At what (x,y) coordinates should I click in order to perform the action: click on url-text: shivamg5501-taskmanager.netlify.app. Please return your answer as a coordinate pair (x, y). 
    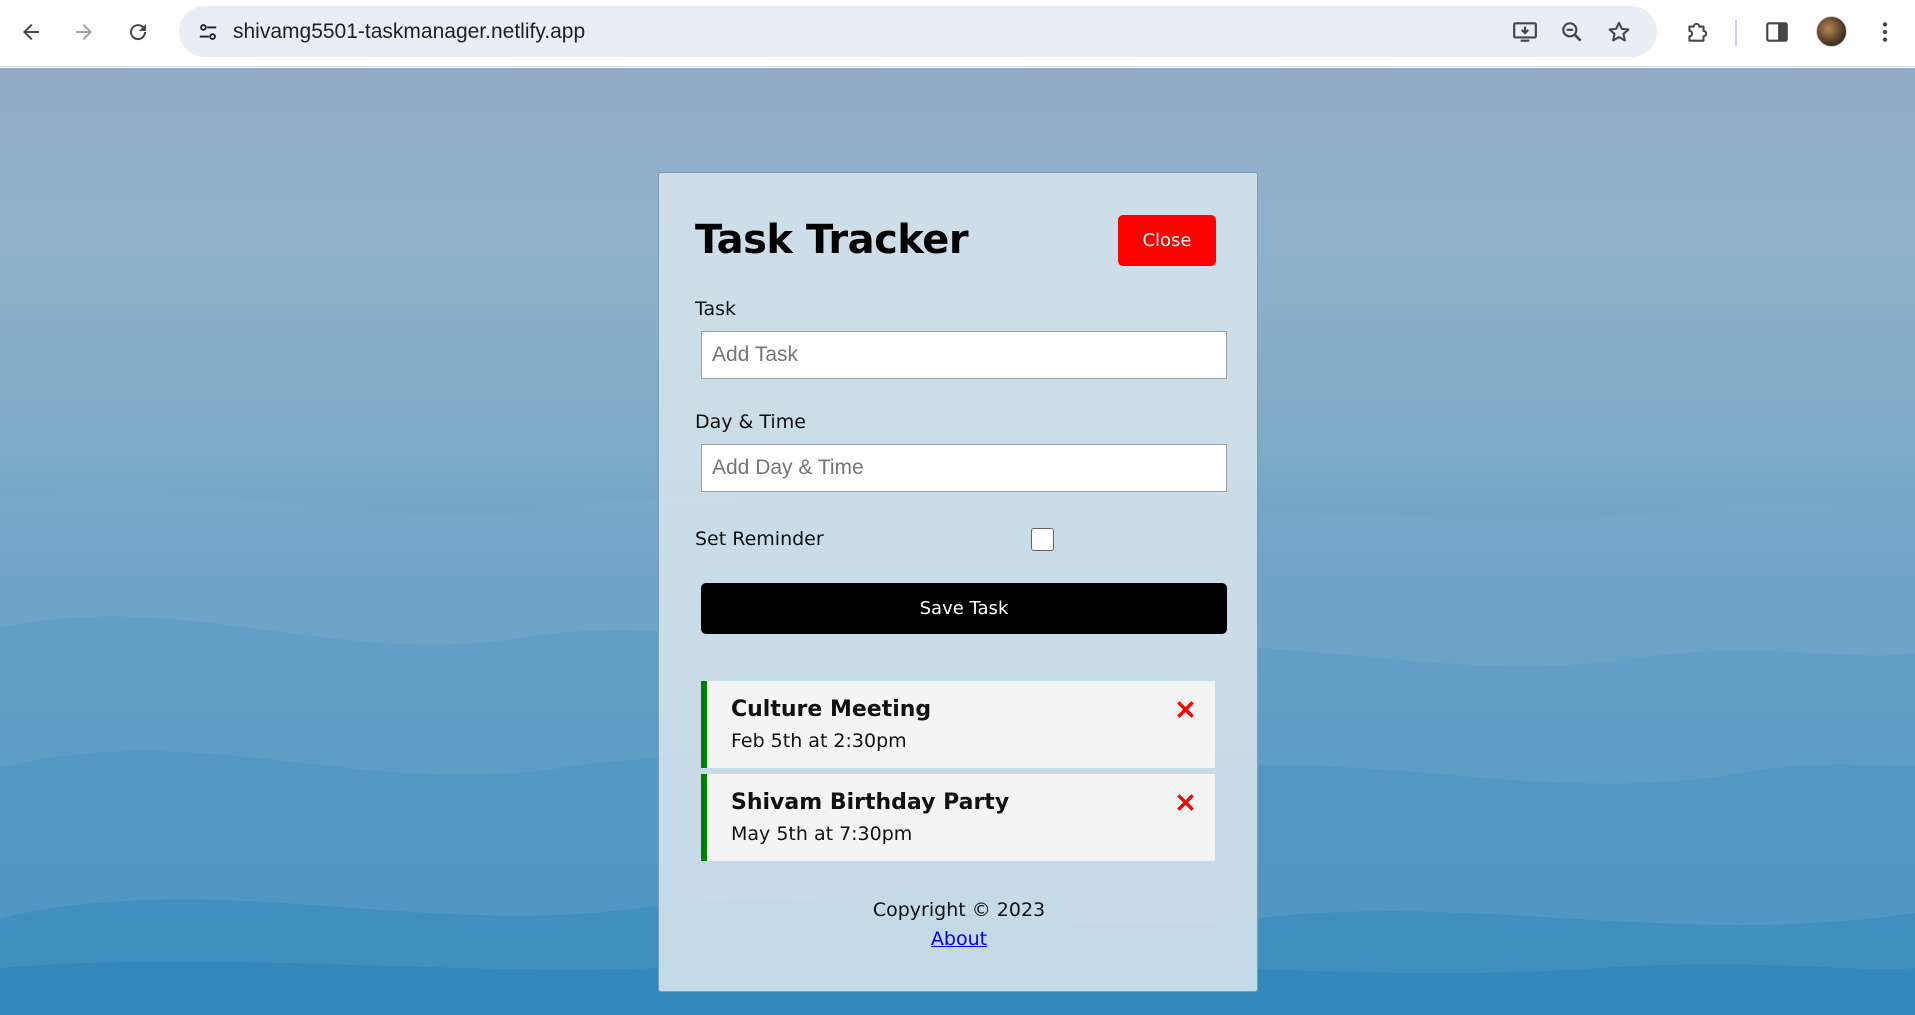
    Looking at the image, I should click on (409, 31).